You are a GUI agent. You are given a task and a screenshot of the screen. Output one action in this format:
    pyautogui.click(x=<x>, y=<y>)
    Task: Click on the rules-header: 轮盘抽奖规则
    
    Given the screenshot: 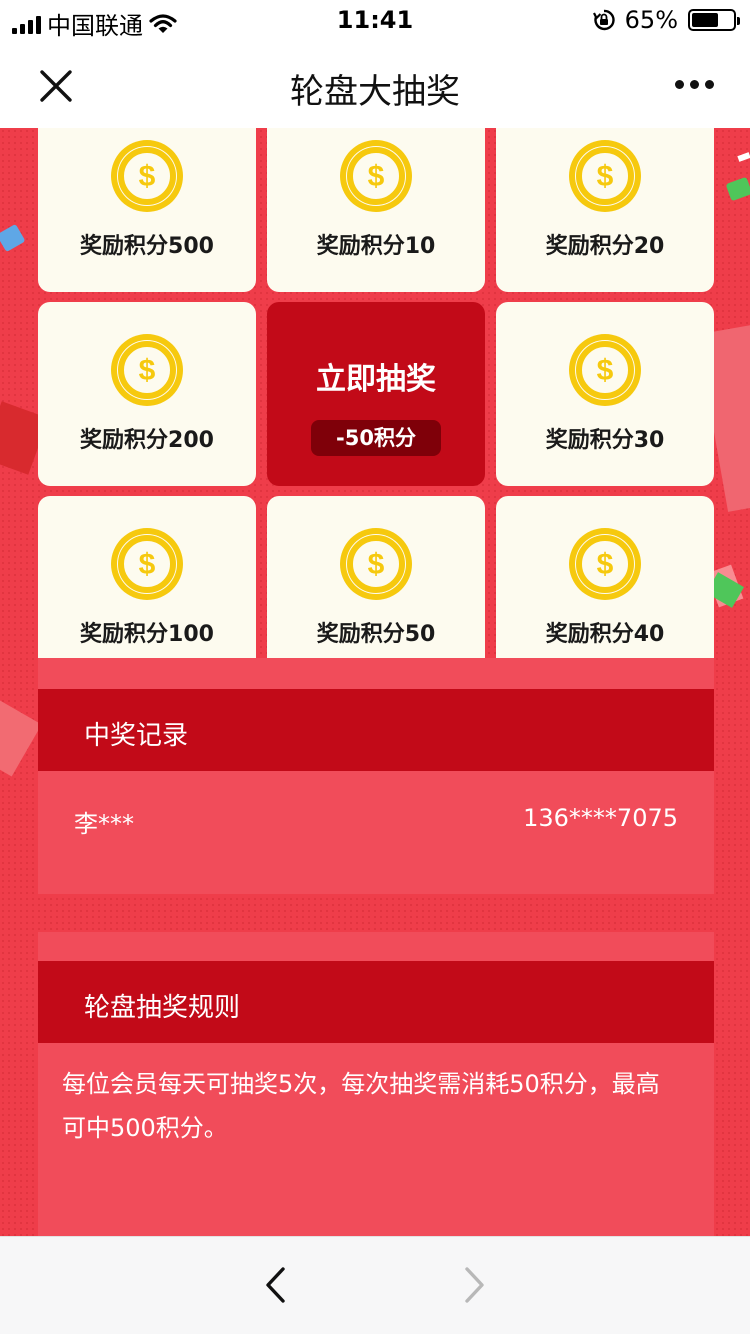 What is the action you would take?
    pyautogui.click(x=376, y=1002)
    